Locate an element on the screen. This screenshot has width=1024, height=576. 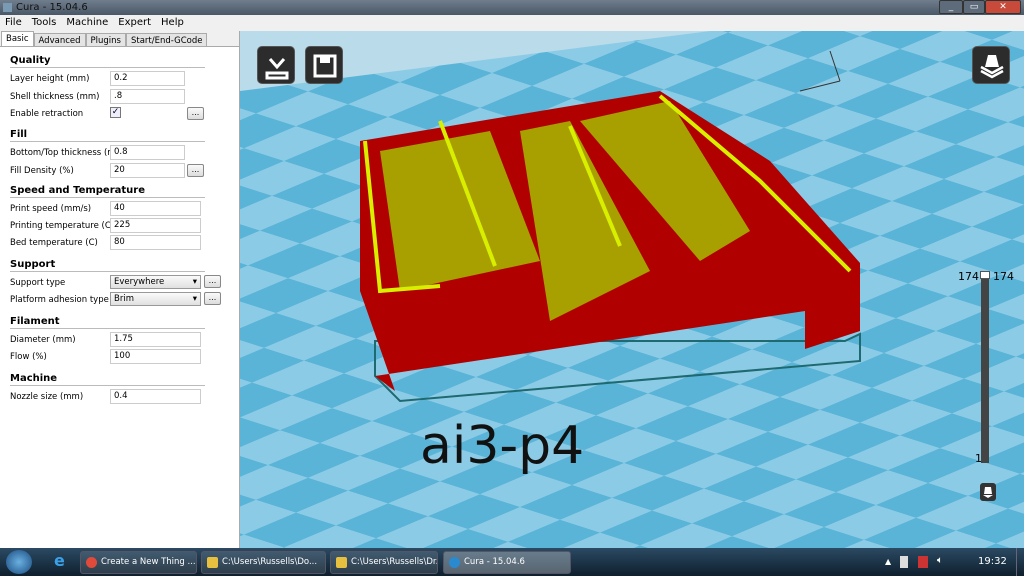
bottom-top-thickness-input: 0.8 is located at coordinates (147, 152).